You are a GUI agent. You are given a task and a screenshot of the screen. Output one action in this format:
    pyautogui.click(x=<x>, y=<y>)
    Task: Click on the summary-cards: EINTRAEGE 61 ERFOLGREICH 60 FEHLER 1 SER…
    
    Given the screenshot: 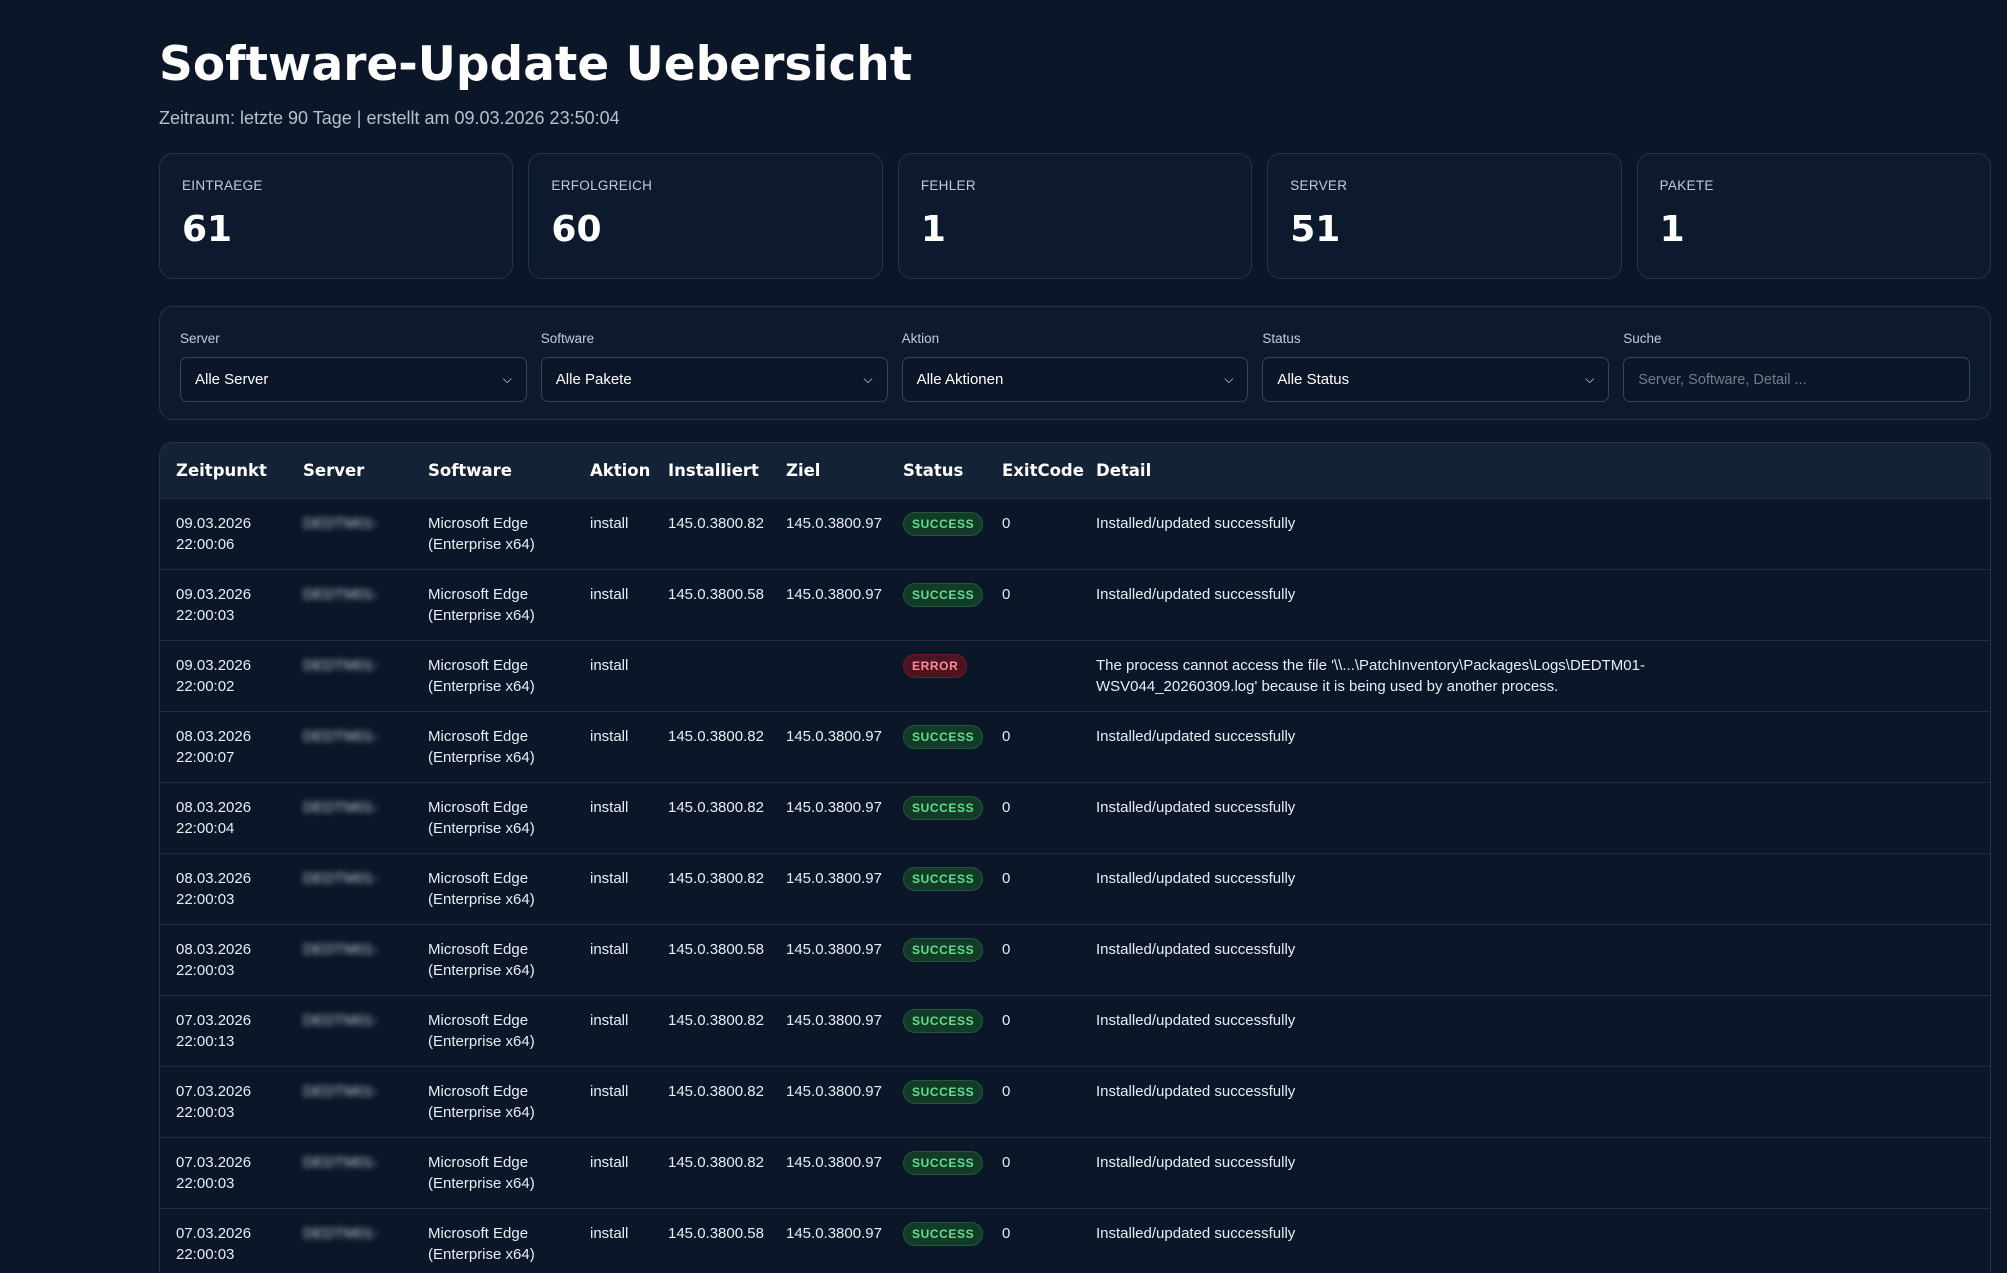 What is the action you would take?
    pyautogui.click(x=1075, y=216)
    